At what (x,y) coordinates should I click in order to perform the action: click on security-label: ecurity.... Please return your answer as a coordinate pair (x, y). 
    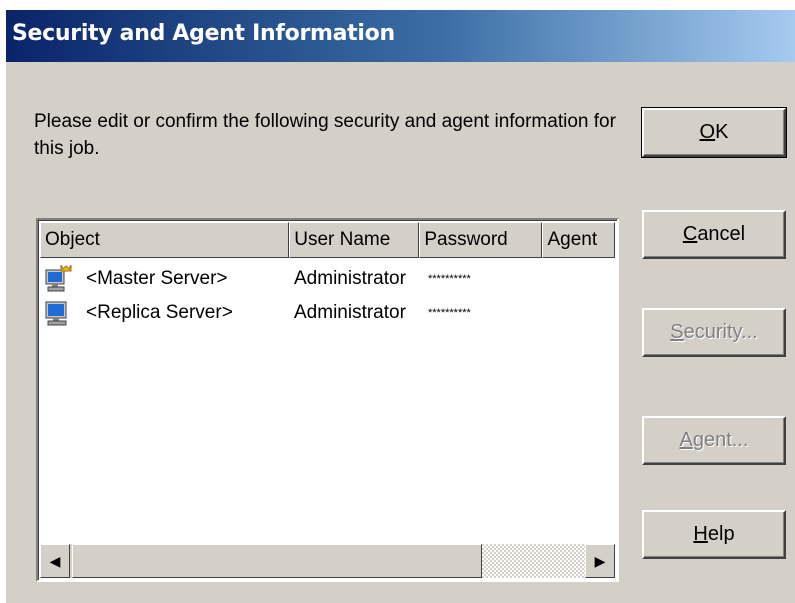
    Looking at the image, I should click on (720, 332).